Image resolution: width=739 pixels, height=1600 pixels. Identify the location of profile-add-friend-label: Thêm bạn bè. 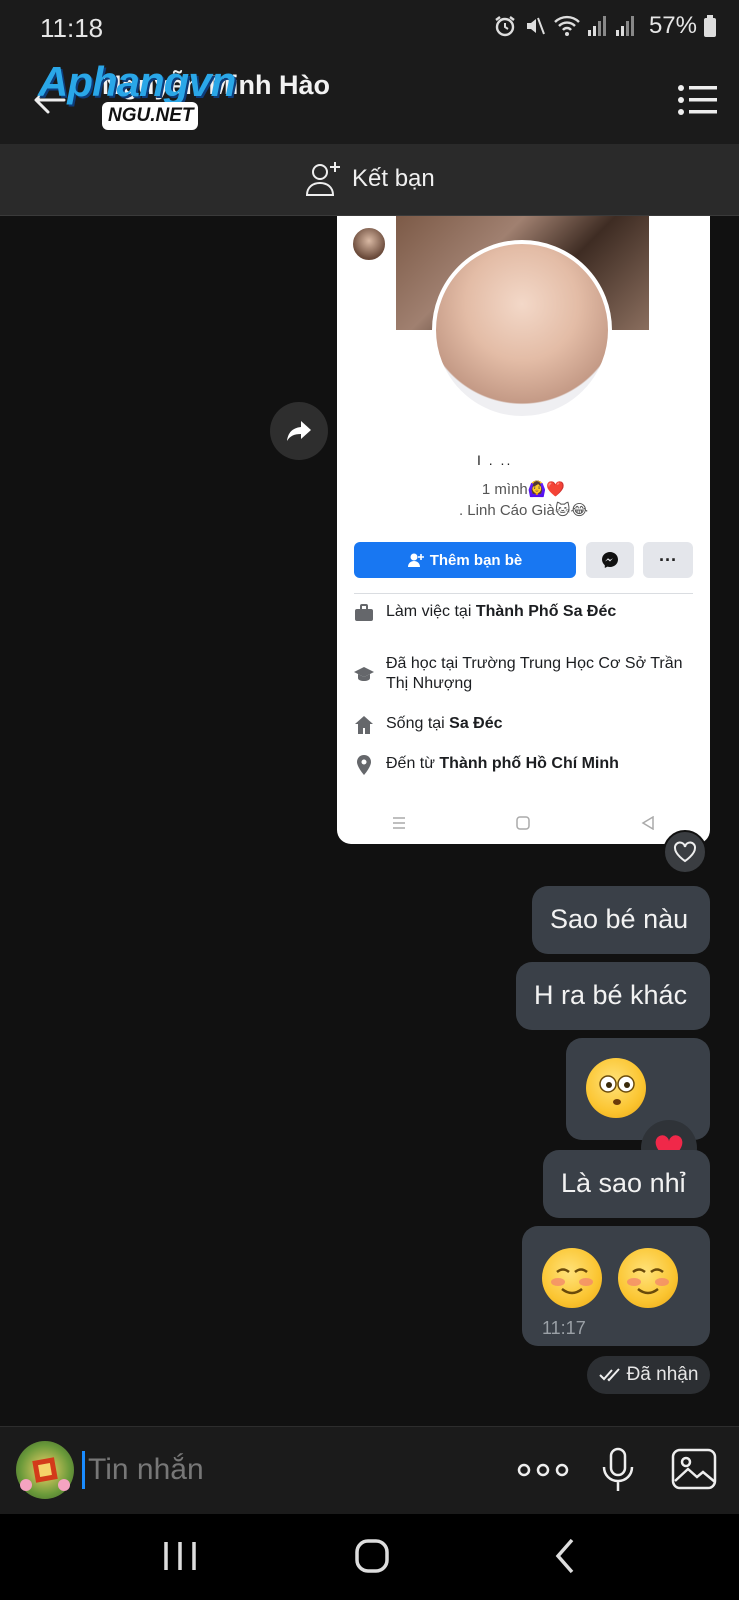
(476, 560).